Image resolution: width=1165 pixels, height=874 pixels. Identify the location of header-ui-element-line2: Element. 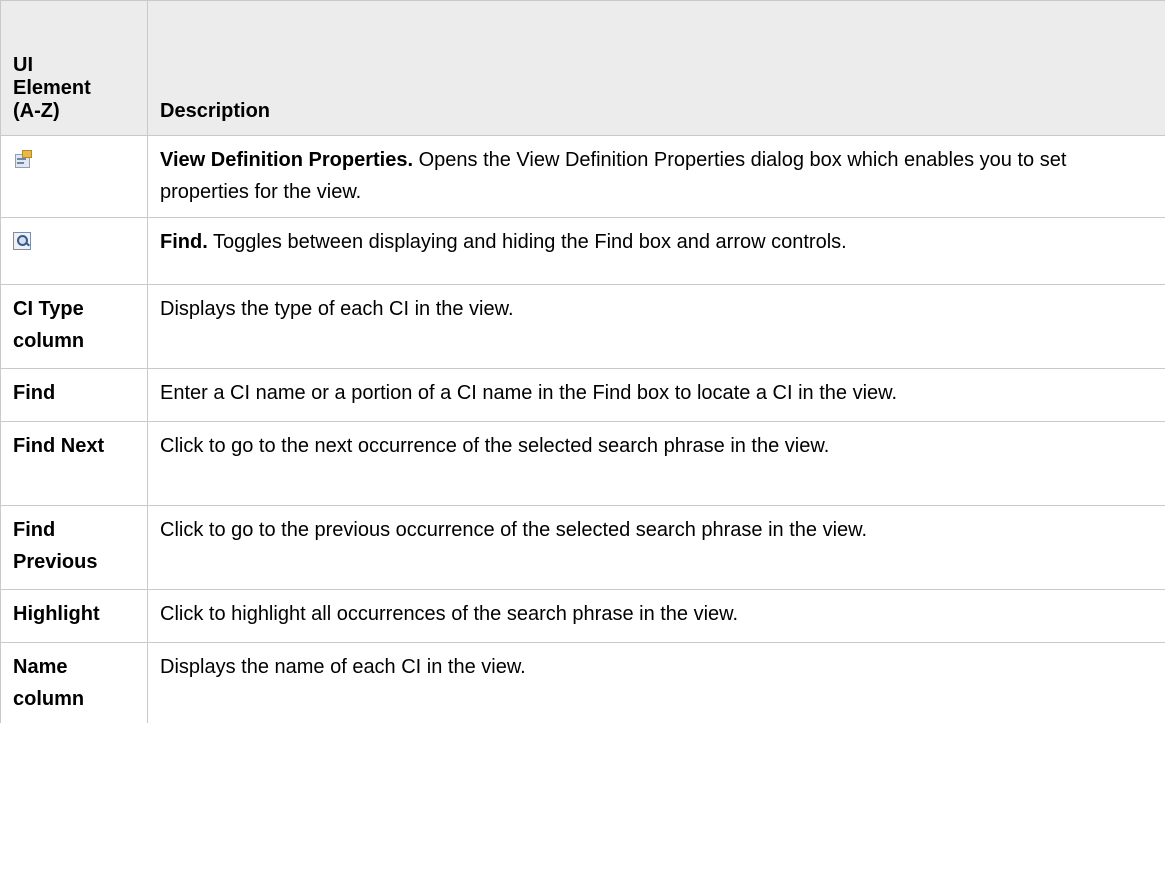
(52, 88).